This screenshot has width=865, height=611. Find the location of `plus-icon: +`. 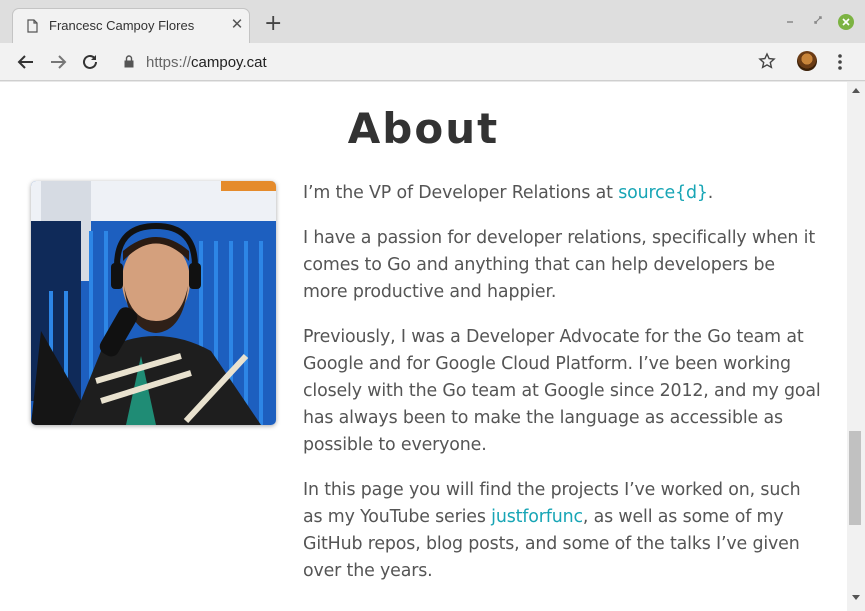

plus-icon: + is located at coordinates (273, 24).